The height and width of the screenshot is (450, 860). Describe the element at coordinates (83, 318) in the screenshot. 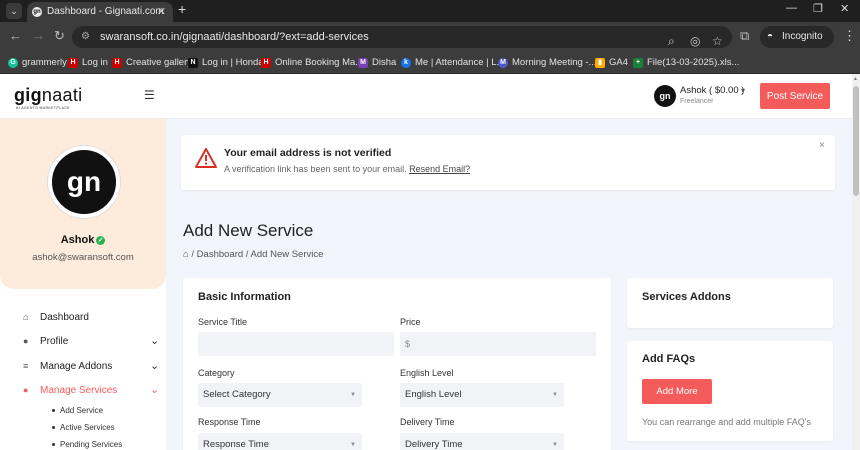

I see `sidebar-item-dashboard: ⌂ Dashboard` at that location.